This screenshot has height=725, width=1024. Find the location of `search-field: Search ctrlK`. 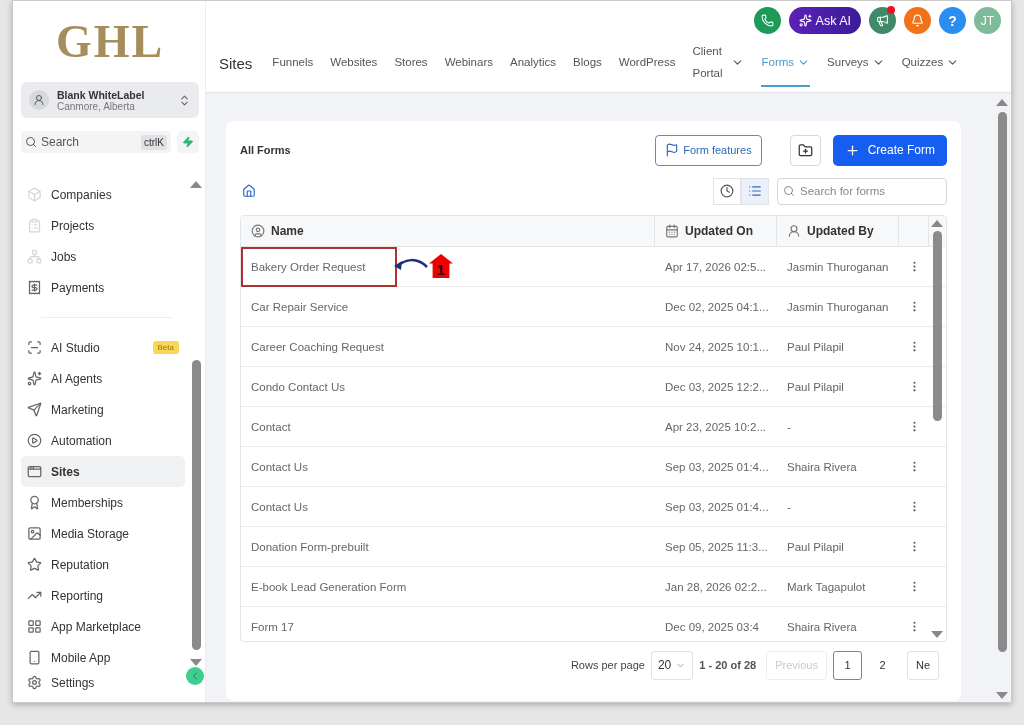

search-field: Search ctrlK is located at coordinates (96, 142).